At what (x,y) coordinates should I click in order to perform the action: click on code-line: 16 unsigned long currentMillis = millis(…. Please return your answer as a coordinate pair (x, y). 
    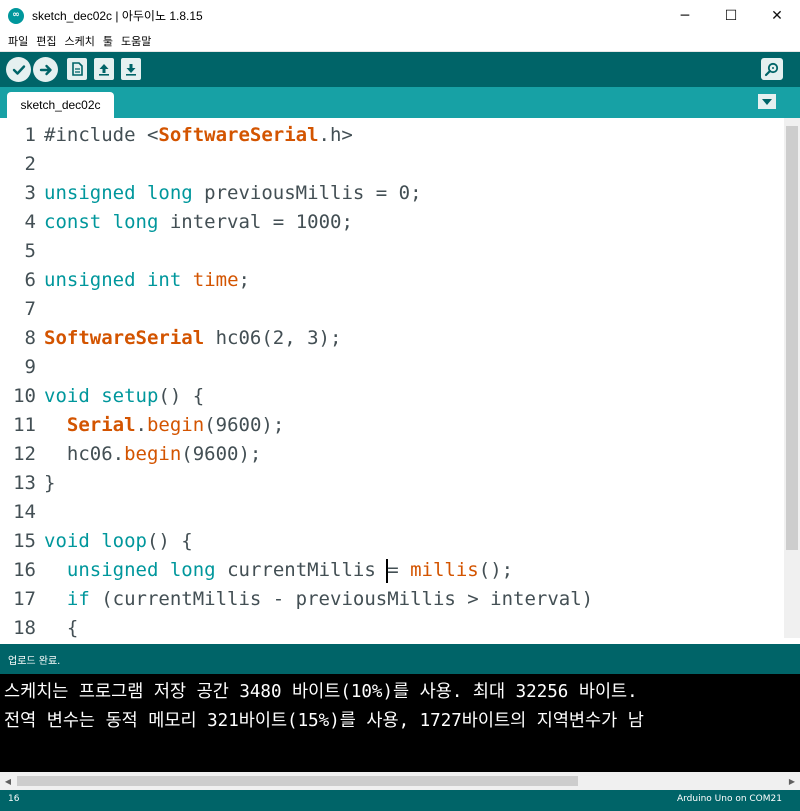
    Looking at the image, I should click on (392, 570).